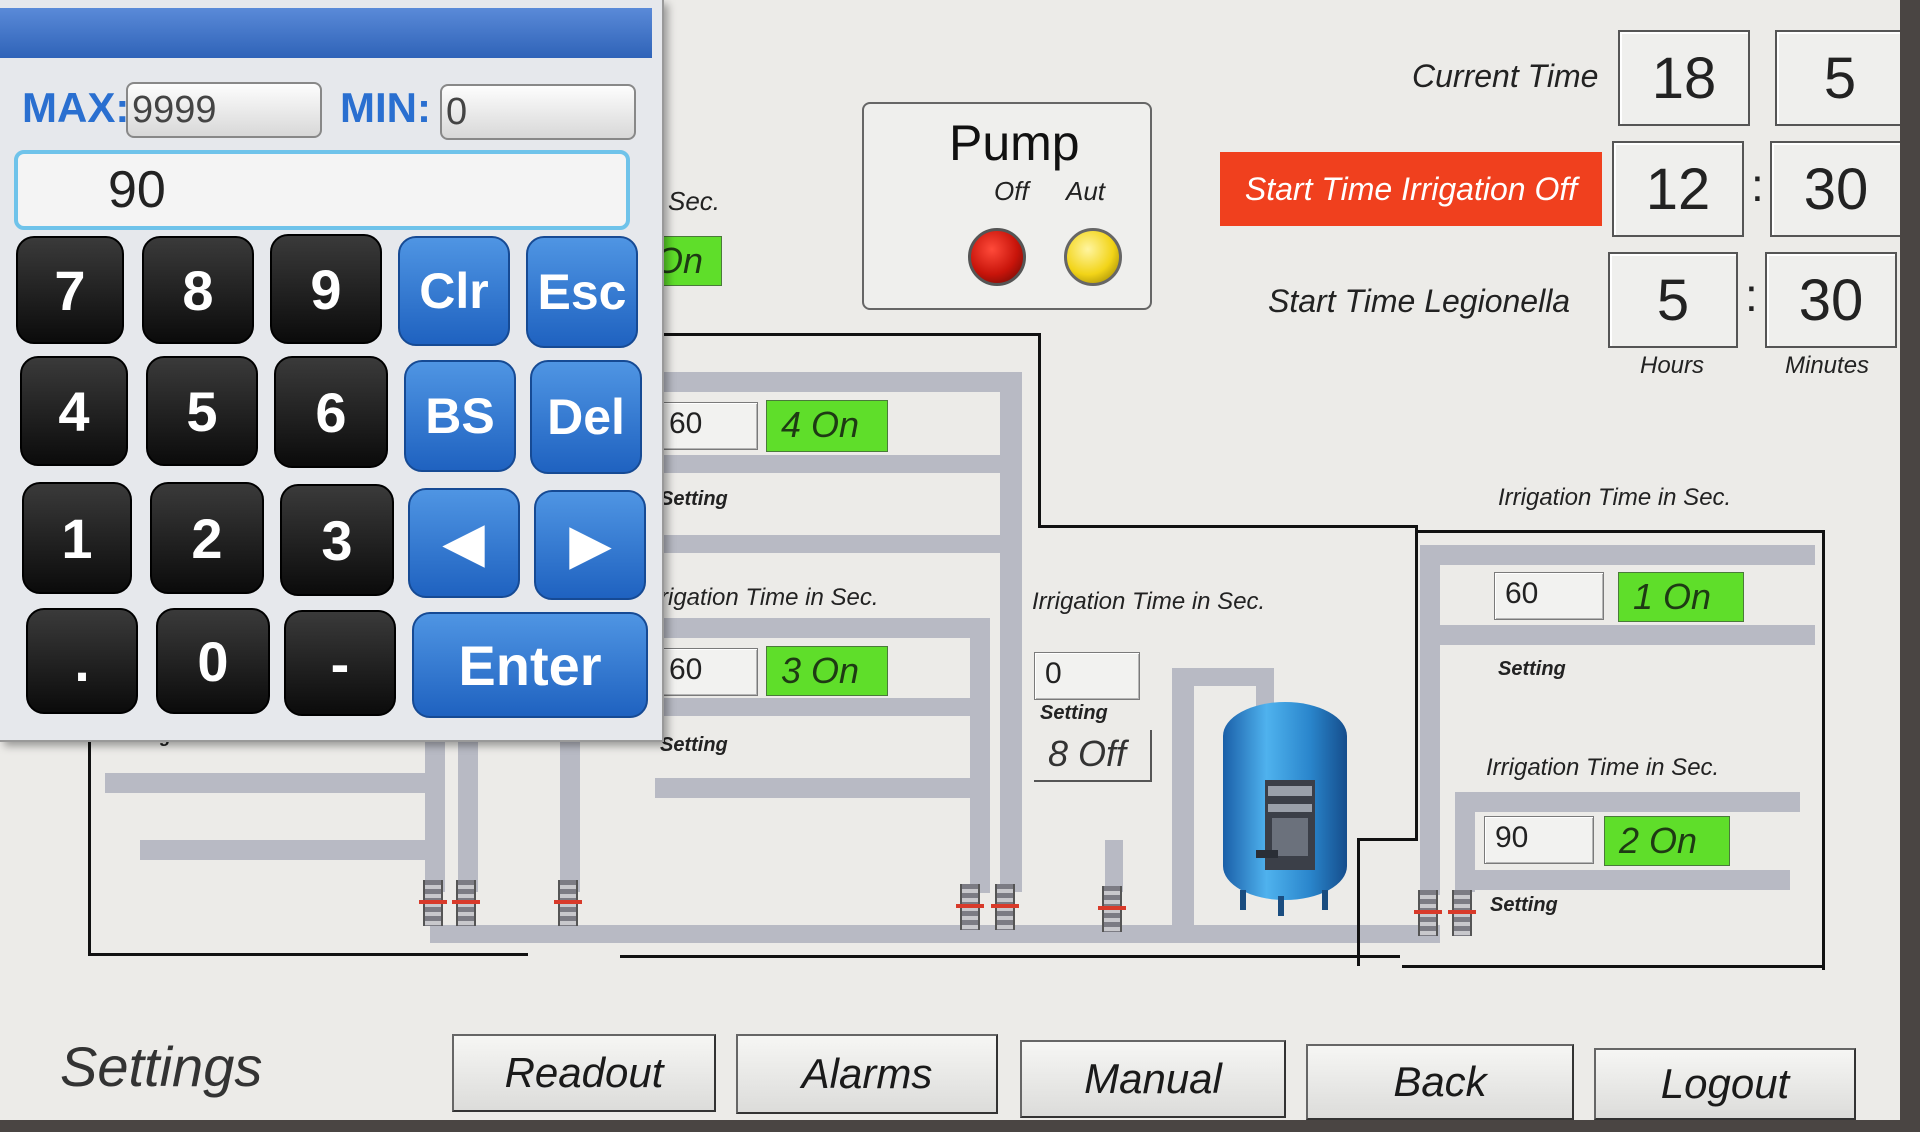 Image resolution: width=1920 pixels, height=1132 pixels. I want to click on clear-button: Clr, so click(454, 291).